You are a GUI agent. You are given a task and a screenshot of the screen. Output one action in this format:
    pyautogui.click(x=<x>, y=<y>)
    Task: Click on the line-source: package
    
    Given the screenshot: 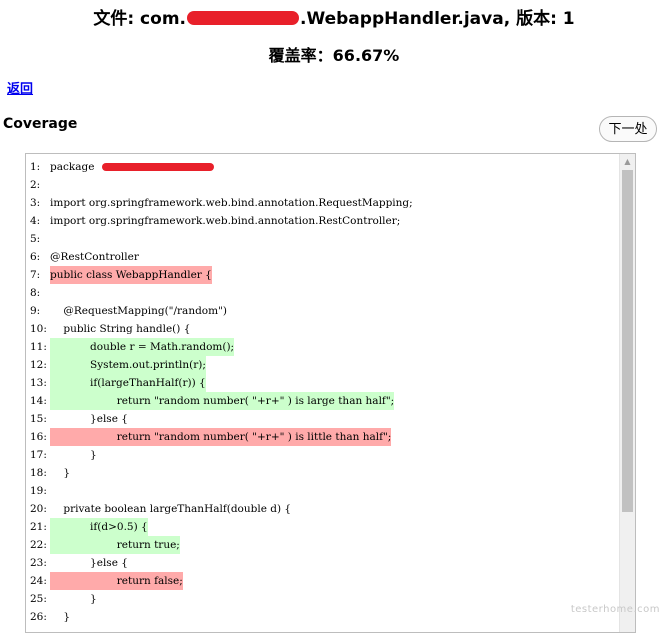 What is the action you would take?
    pyautogui.click(x=132, y=167)
    